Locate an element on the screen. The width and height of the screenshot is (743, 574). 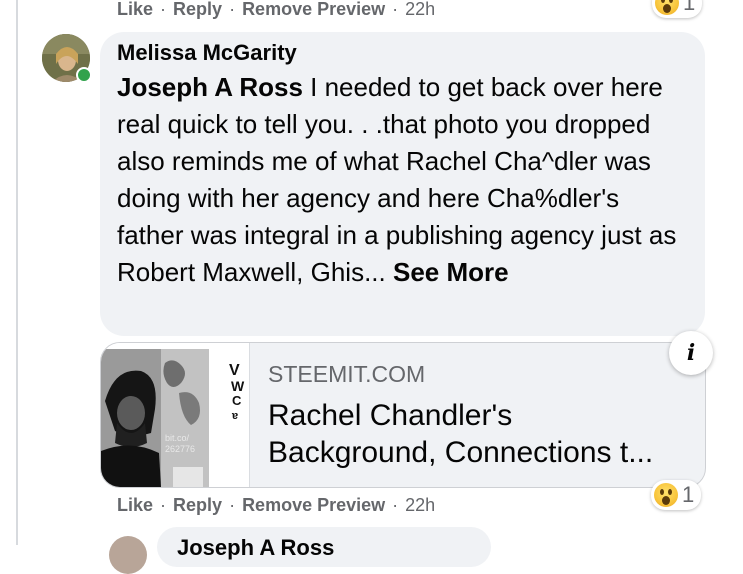
reaction-summary: 1 is located at coordinates (676, 495).